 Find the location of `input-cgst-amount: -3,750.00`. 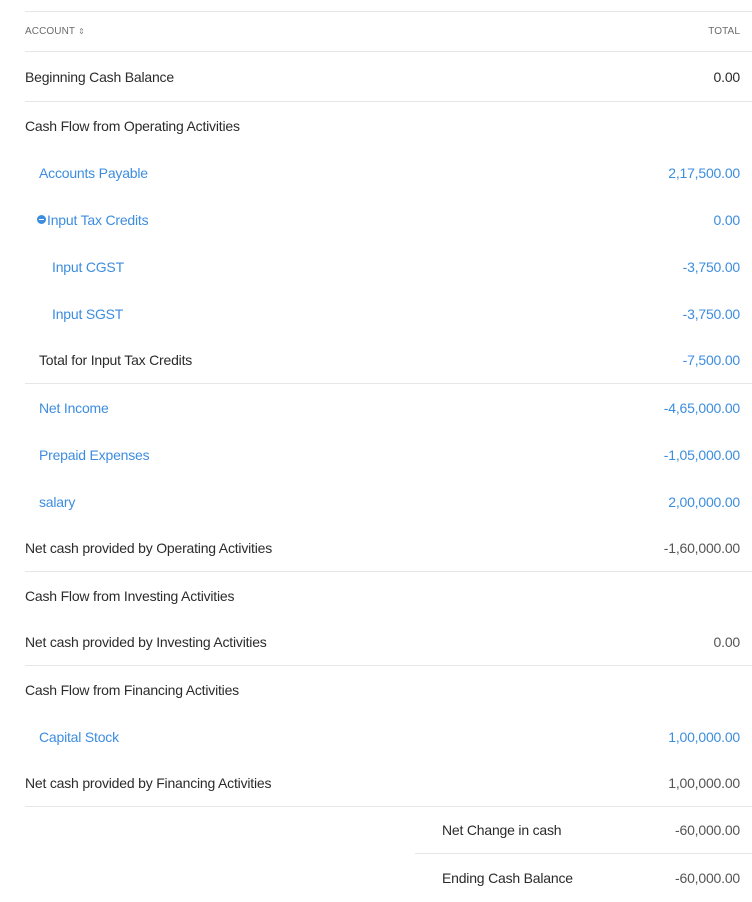

input-cgst-amount: -3,750.00 is located at coordinates (712, 267).